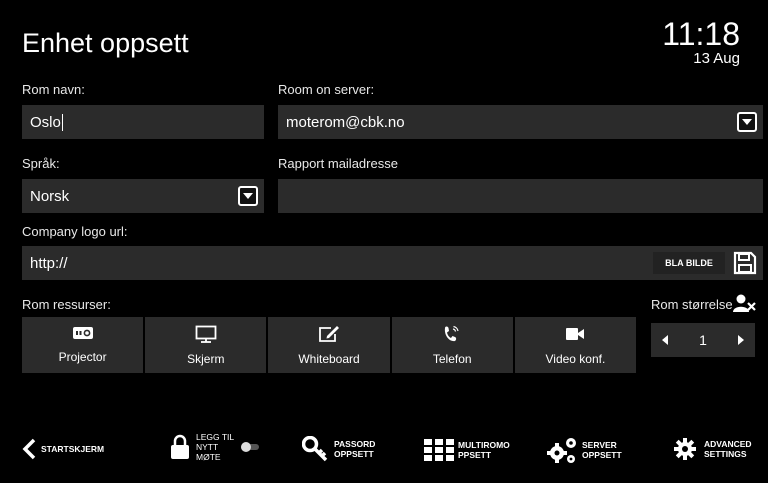 Image resolution: width=768 pixels, height=483 pixels. Describe the element at coordinates (725, 454) in the screenshot. I see `advanced-label-2: SETTINGS` at that location.